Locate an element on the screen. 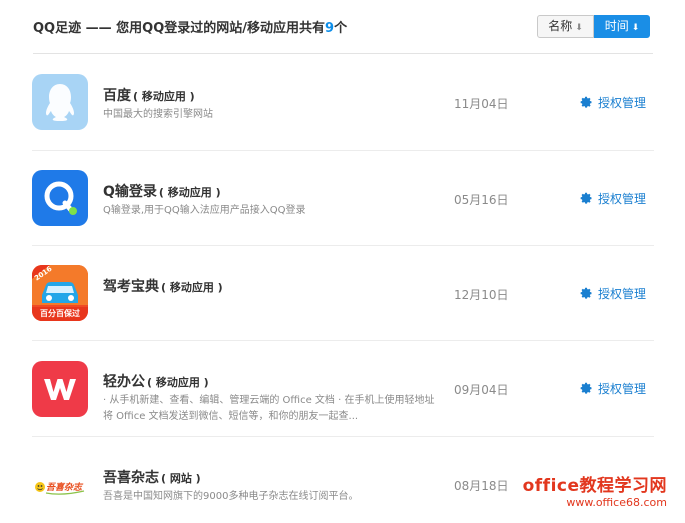  title-suffix: 个 is located at coordinates (341, 28).